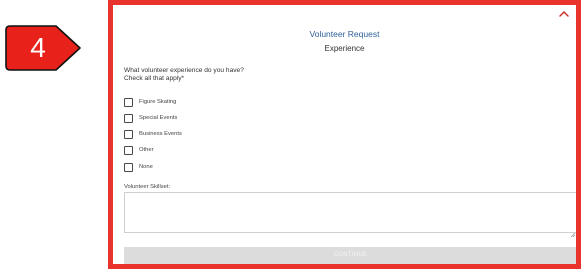 This screenshot has height=269, width=581. Describe the element at coordinates (138, 167) in the screenshot. I see `option-none: None` at that location.